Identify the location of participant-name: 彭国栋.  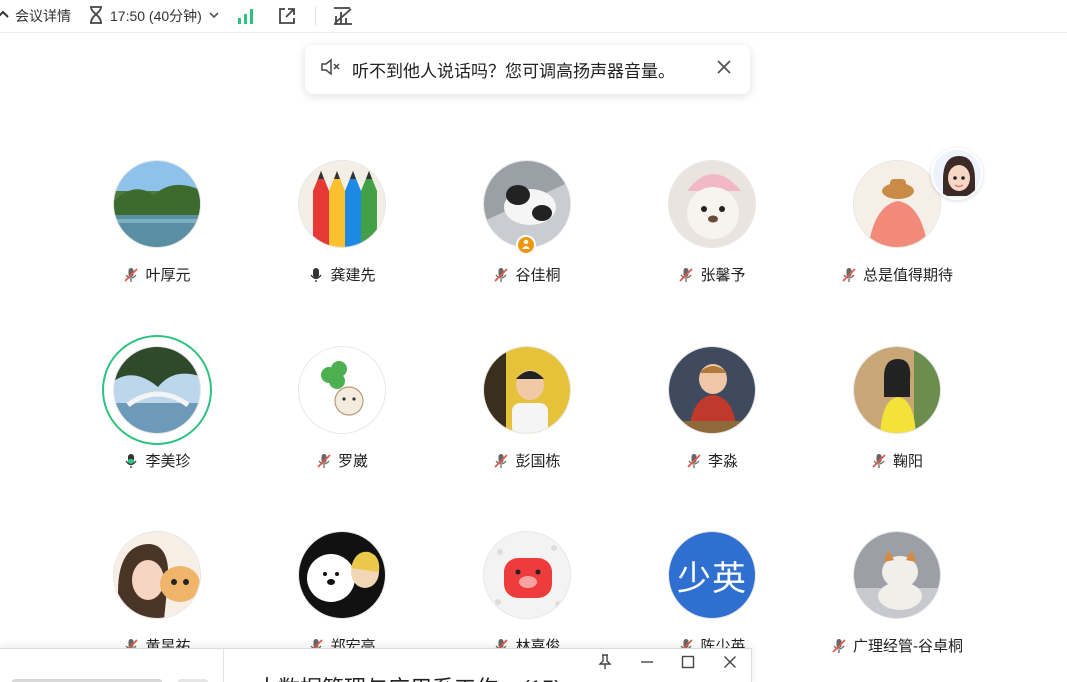
(538, 461).